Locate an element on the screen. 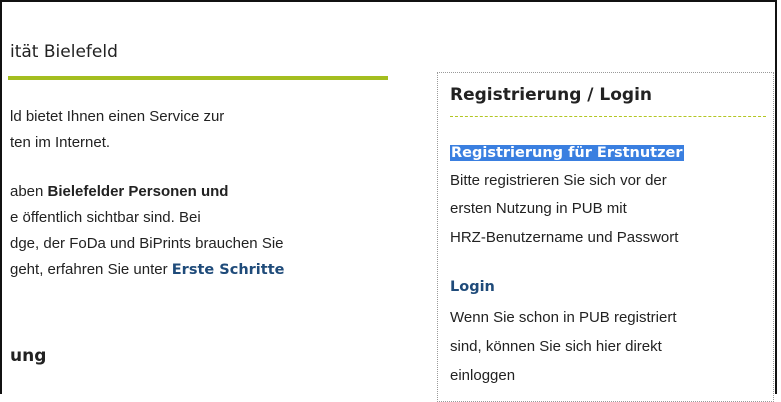 This screenshot has height=402, width=781. login-link: Login is located at coordinates (472, 287).